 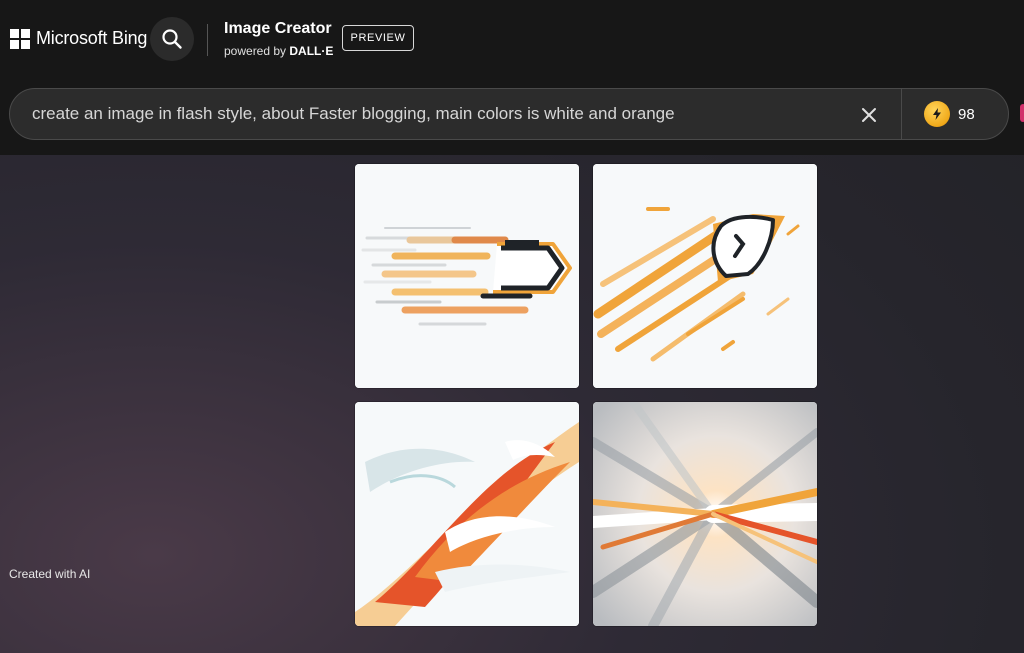 What do you see at coordinates (207, 40) in the screenshot?
I see `header-divider` at bounding box center [207, 40].